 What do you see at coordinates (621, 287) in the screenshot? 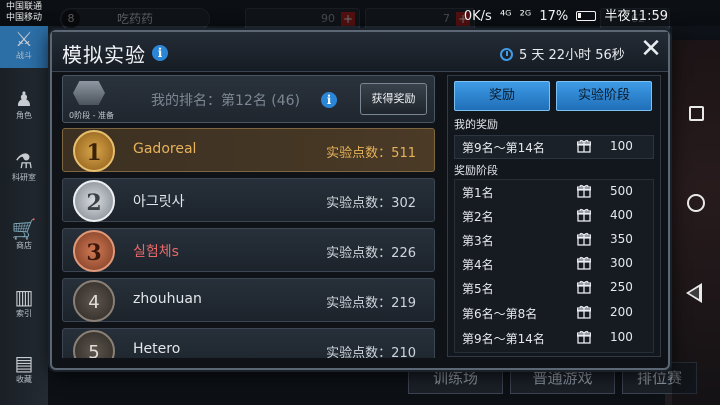
I see `reward-value: 250` at bounding box center [621, 287].